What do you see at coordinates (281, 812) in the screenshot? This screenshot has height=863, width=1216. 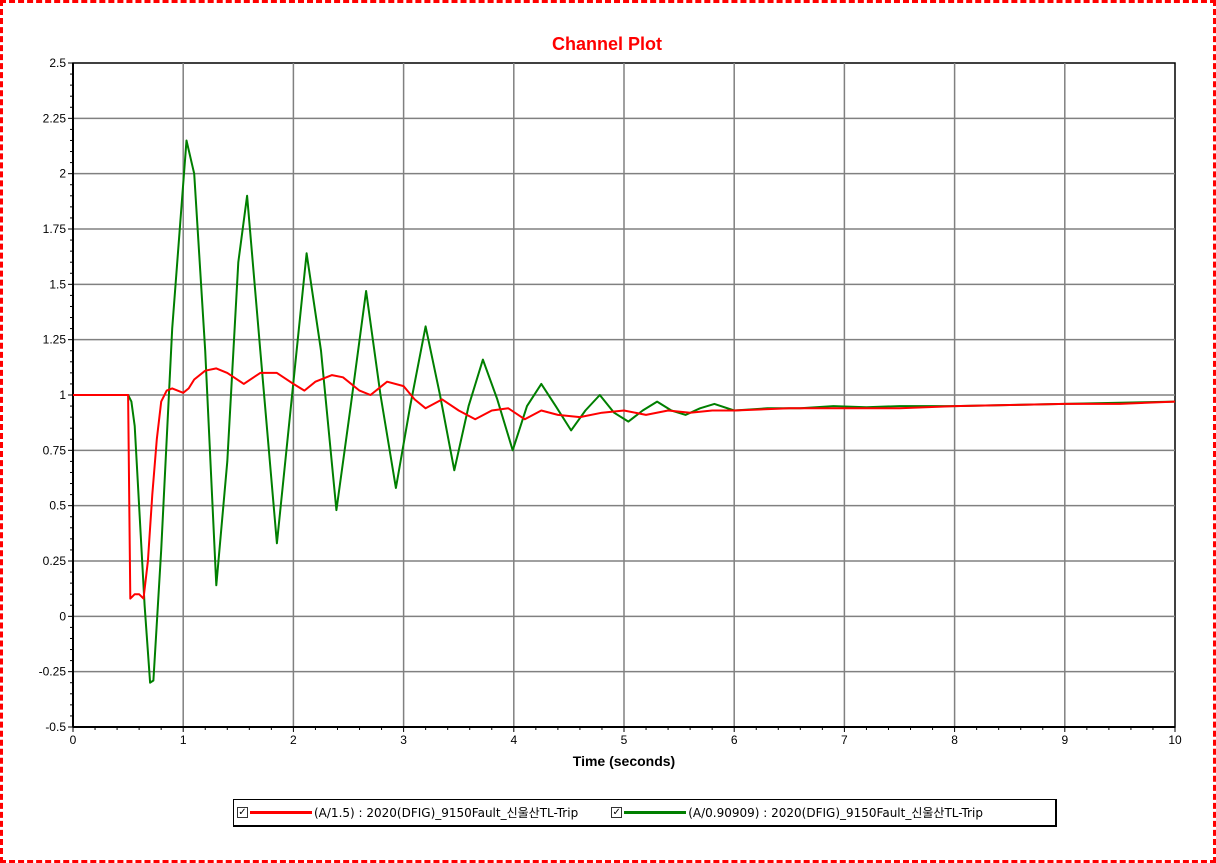 I see `legend-swatch-red` at bounding box center [281, 812].